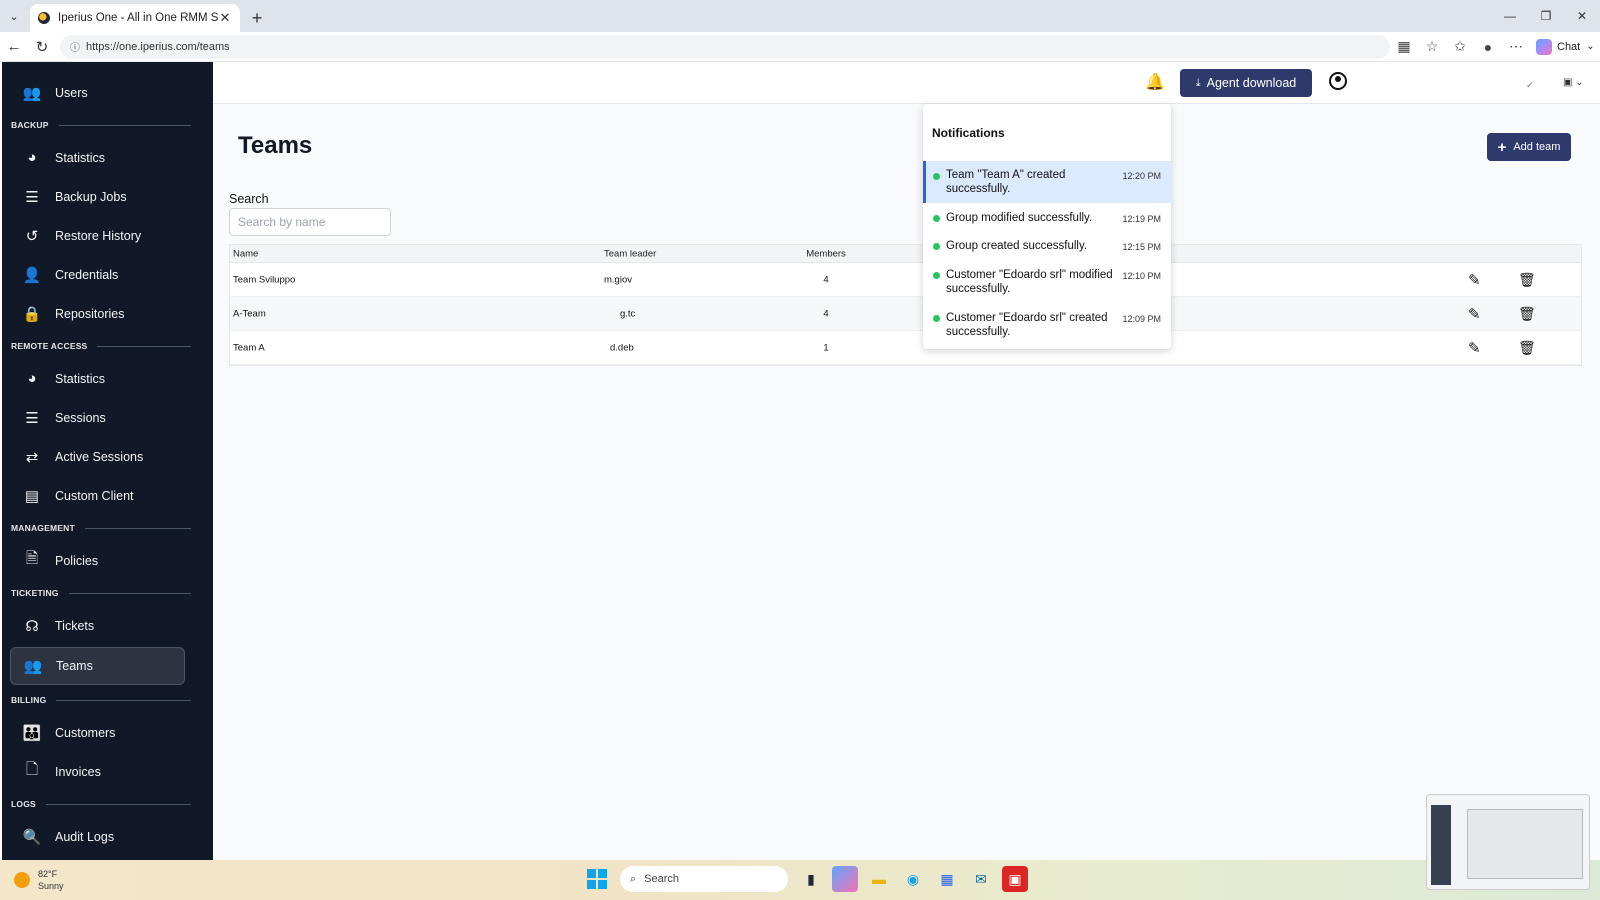  I want to click on notification-item: Group created successfully. 12:15 PM, so click(1047, 246).